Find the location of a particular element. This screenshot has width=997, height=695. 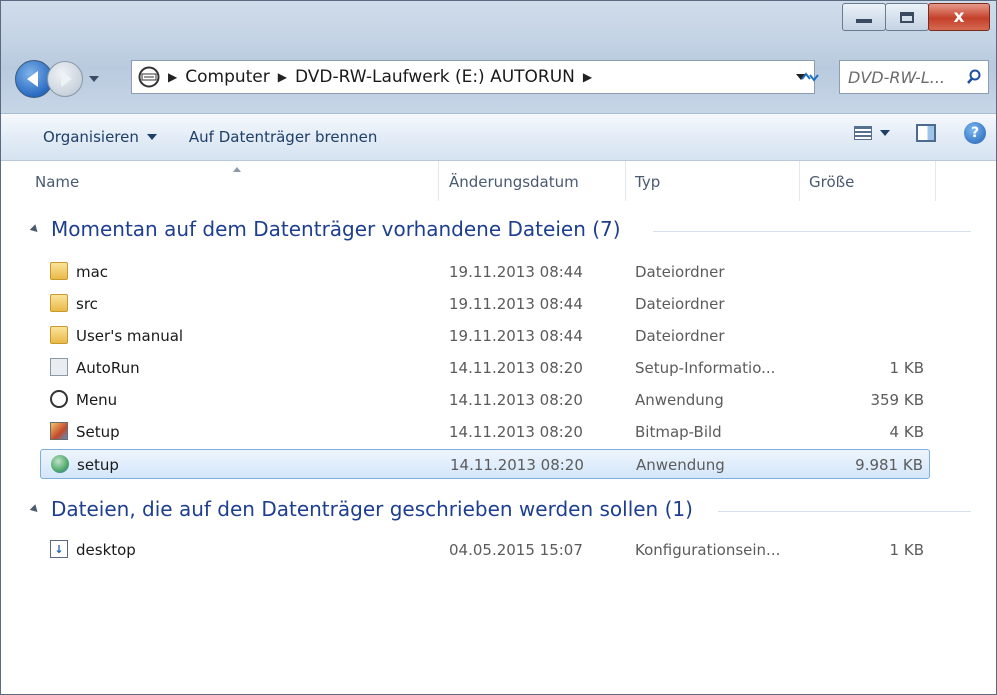

view-options-icon is located at coordinates (863, 133).